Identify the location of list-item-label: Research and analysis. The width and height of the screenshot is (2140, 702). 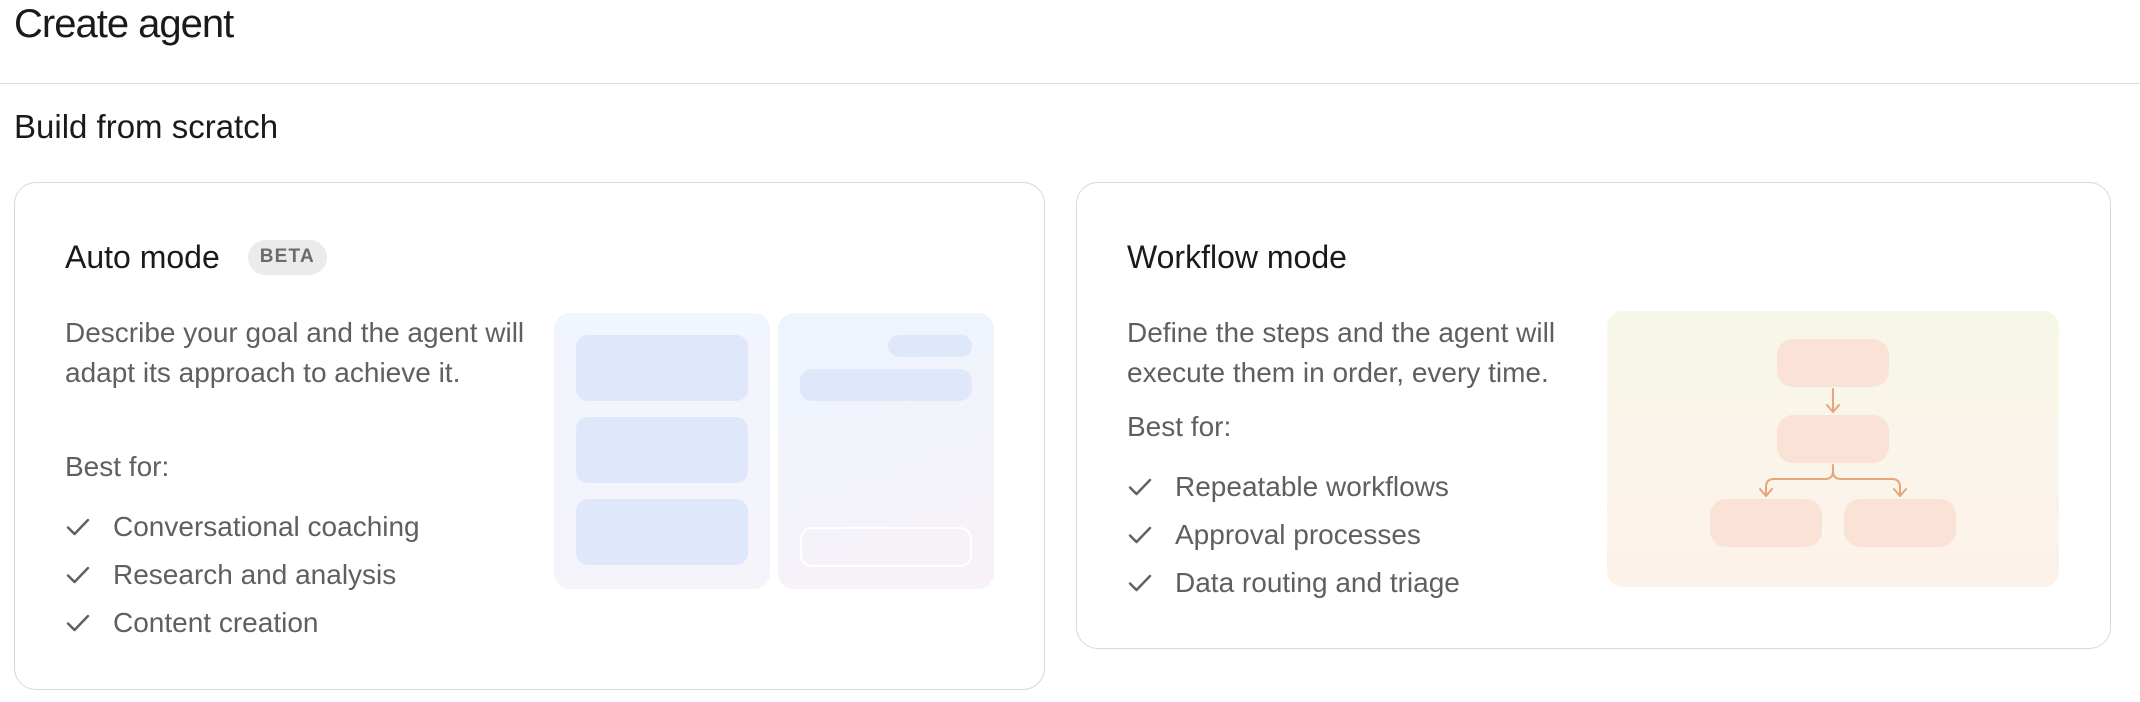
(255, 574).